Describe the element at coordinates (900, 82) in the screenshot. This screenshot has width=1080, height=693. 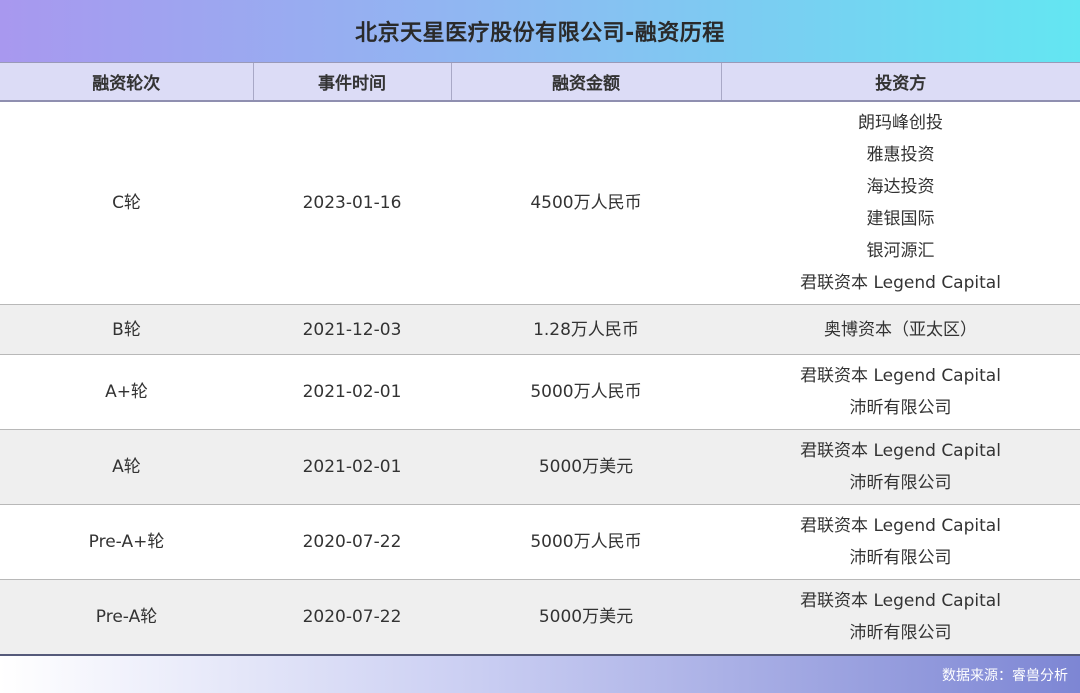
I see `header-investors: 投资方` at that location.